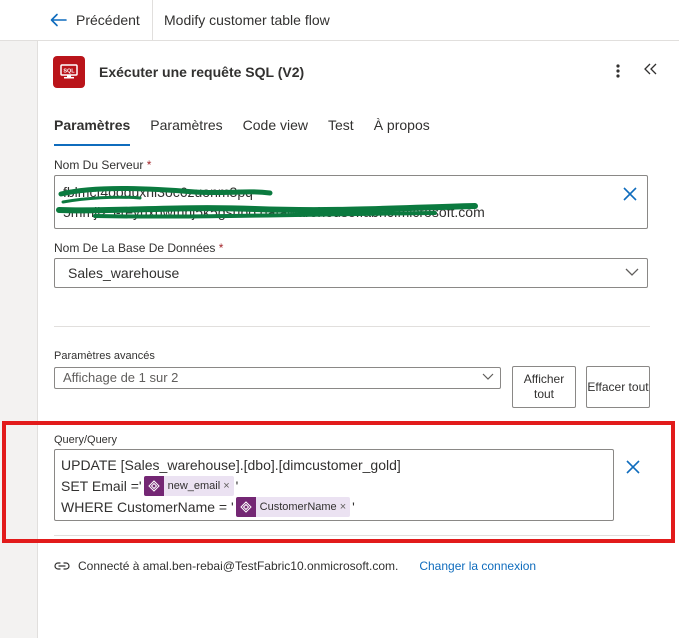  I want to click on chevron-double-left-icon, so click(650, 69).